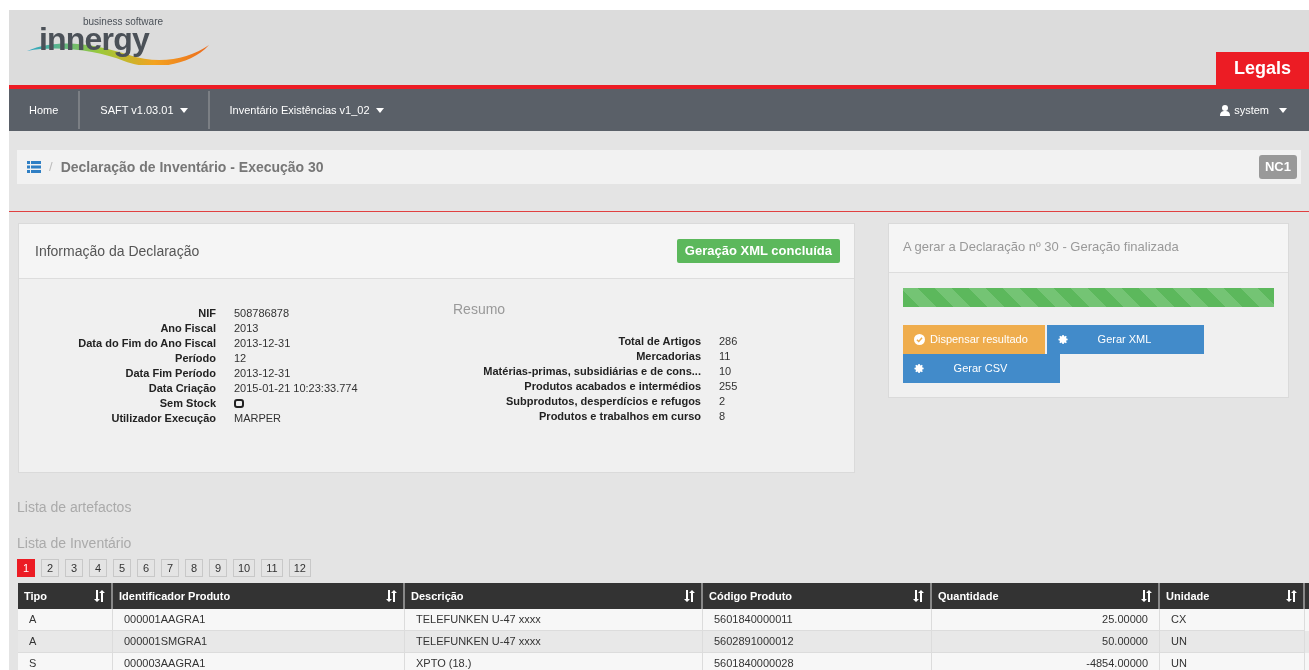 The height and width of the screenshot is (670, 1309). What do you see at coordinates (728, 341) in the screenshot?
I see `summary-value: 286` at bounding box center [728, 341].